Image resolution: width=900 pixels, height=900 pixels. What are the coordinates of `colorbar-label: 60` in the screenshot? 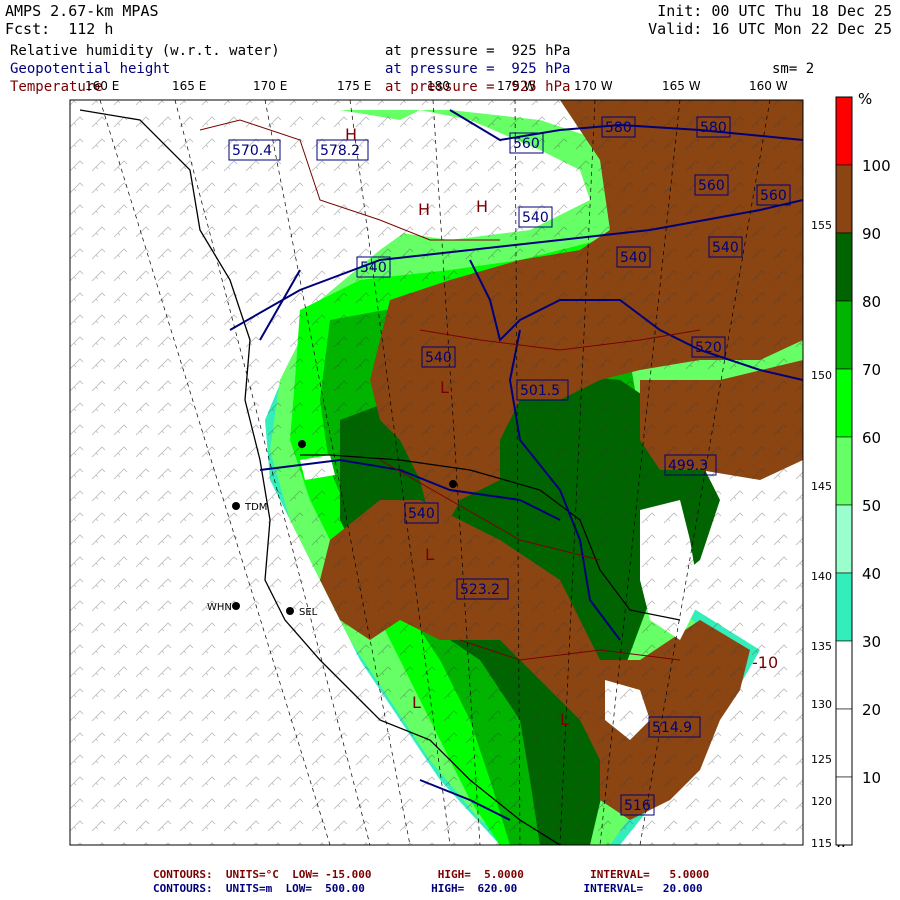 It's located at (871, 438).